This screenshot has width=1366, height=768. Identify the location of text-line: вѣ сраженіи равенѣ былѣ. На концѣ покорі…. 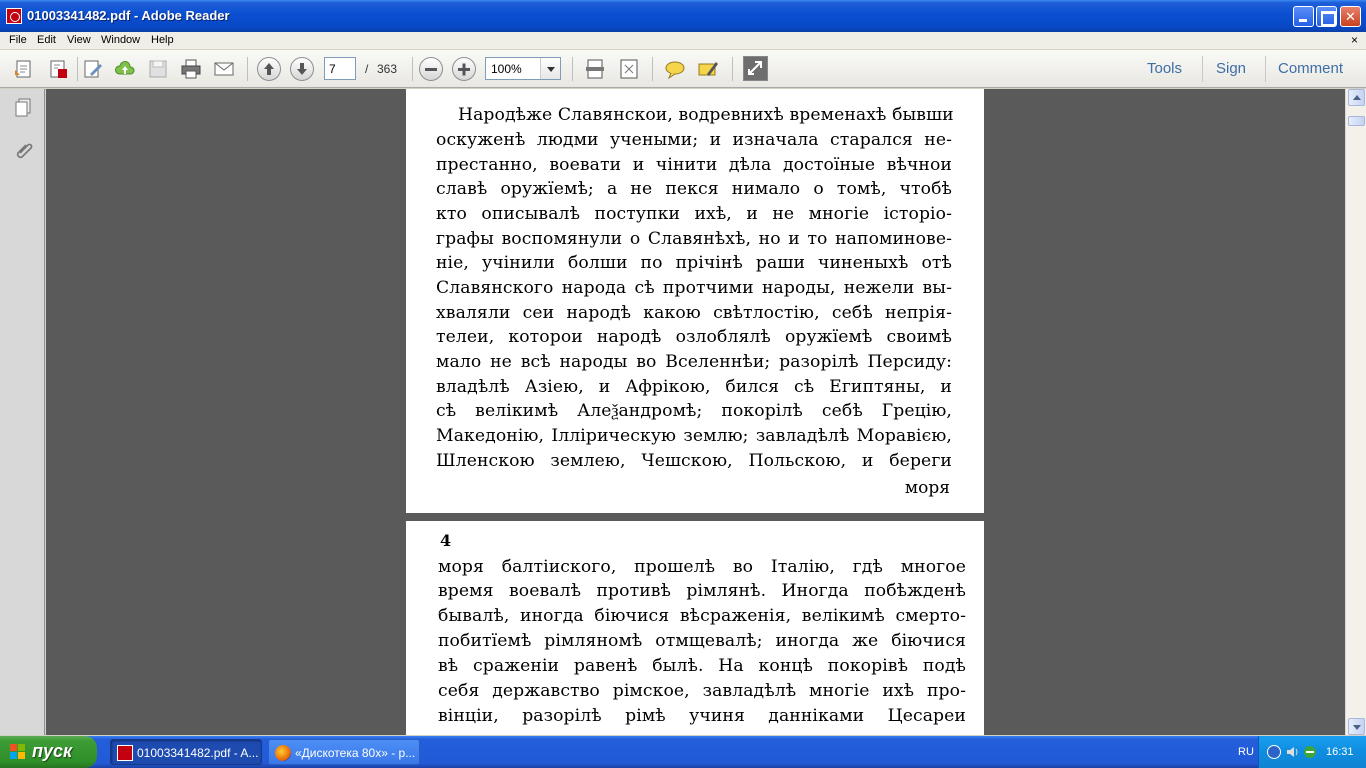
(702, 666).